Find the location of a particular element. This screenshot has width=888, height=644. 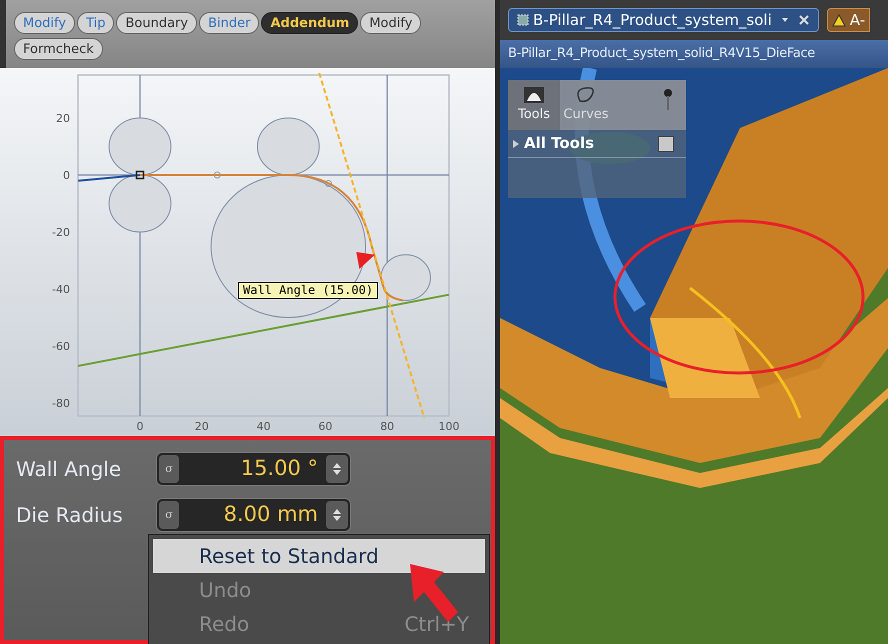

value-field: σ 15.00 ° is located at coordinates (253, 469).